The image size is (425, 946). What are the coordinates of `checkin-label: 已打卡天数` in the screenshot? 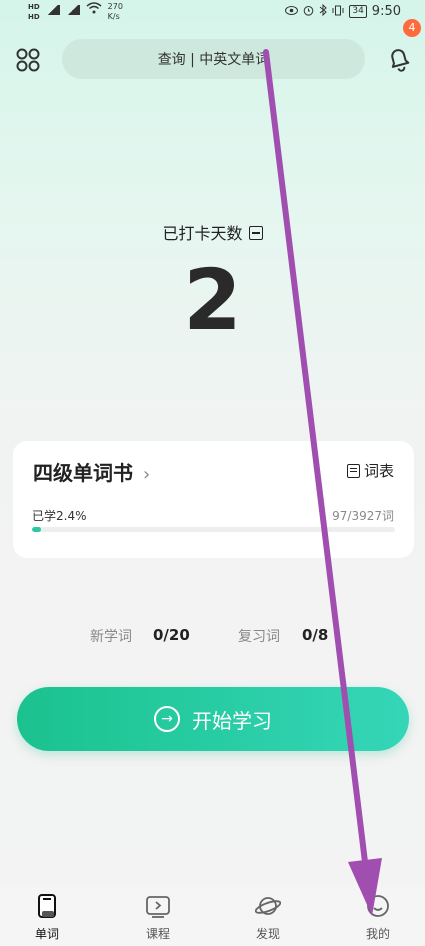 It's located at (212, 232).